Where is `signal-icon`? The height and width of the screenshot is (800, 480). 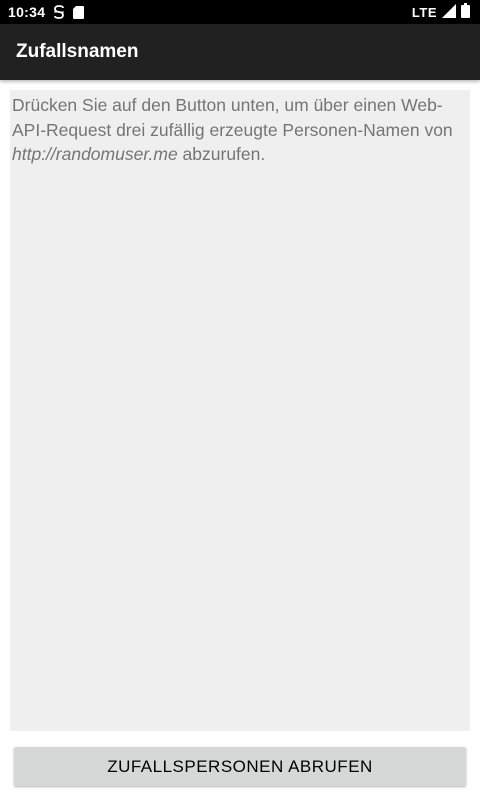 signal-icon is located at coordinates (449, 12).